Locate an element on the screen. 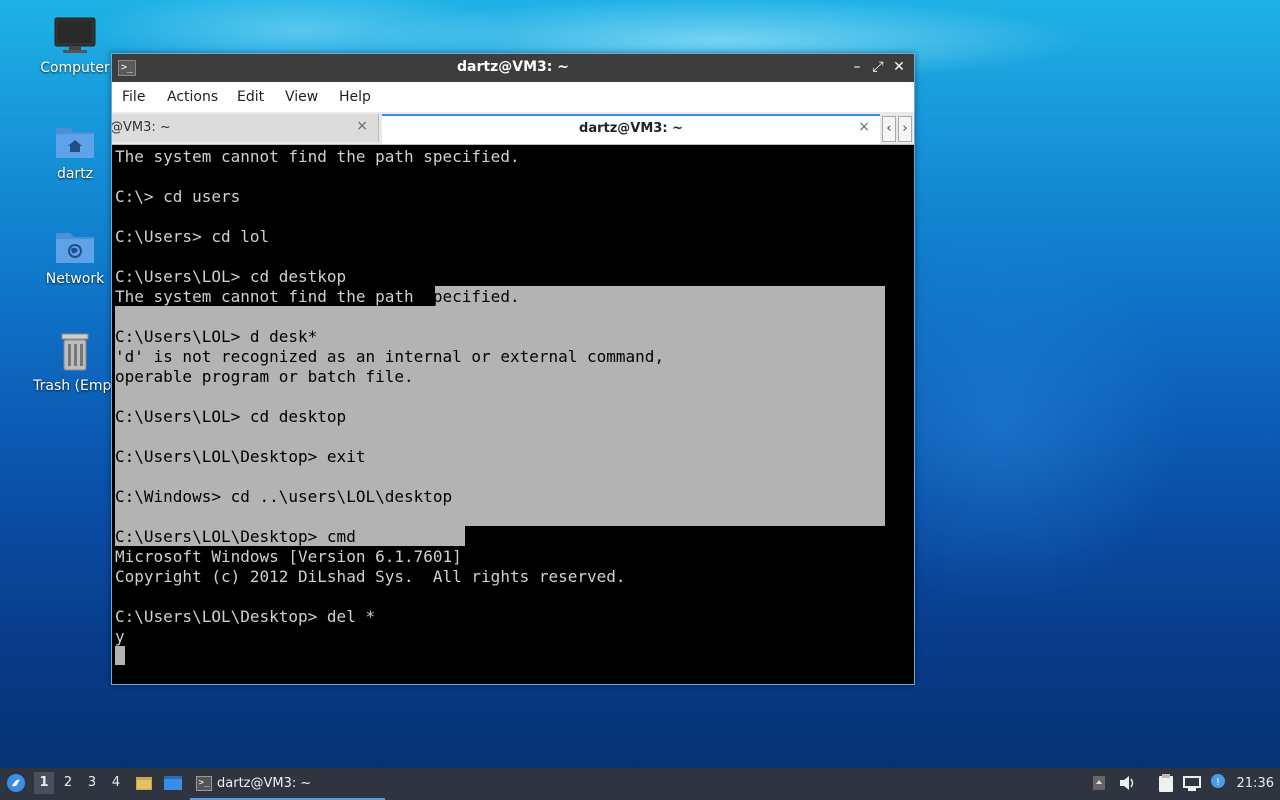  window-titlebar: >_ dartz@VM3: ~ – ⤢ ✕ is located at coordinates (513, 68).